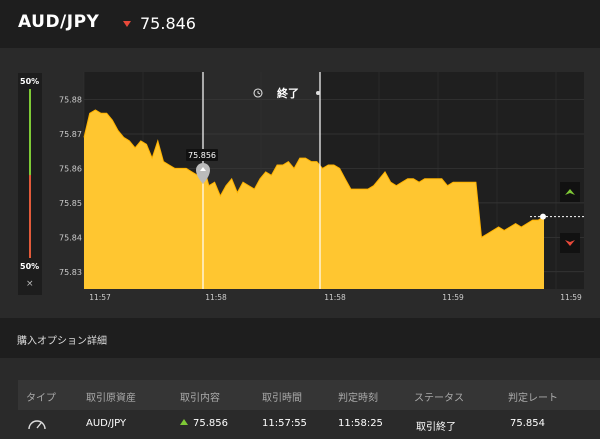 The image size is (600, 439). Describe the element at coordinates (70, 134) in the screenshot. I see `y-tick-label: 75.87` at that location.